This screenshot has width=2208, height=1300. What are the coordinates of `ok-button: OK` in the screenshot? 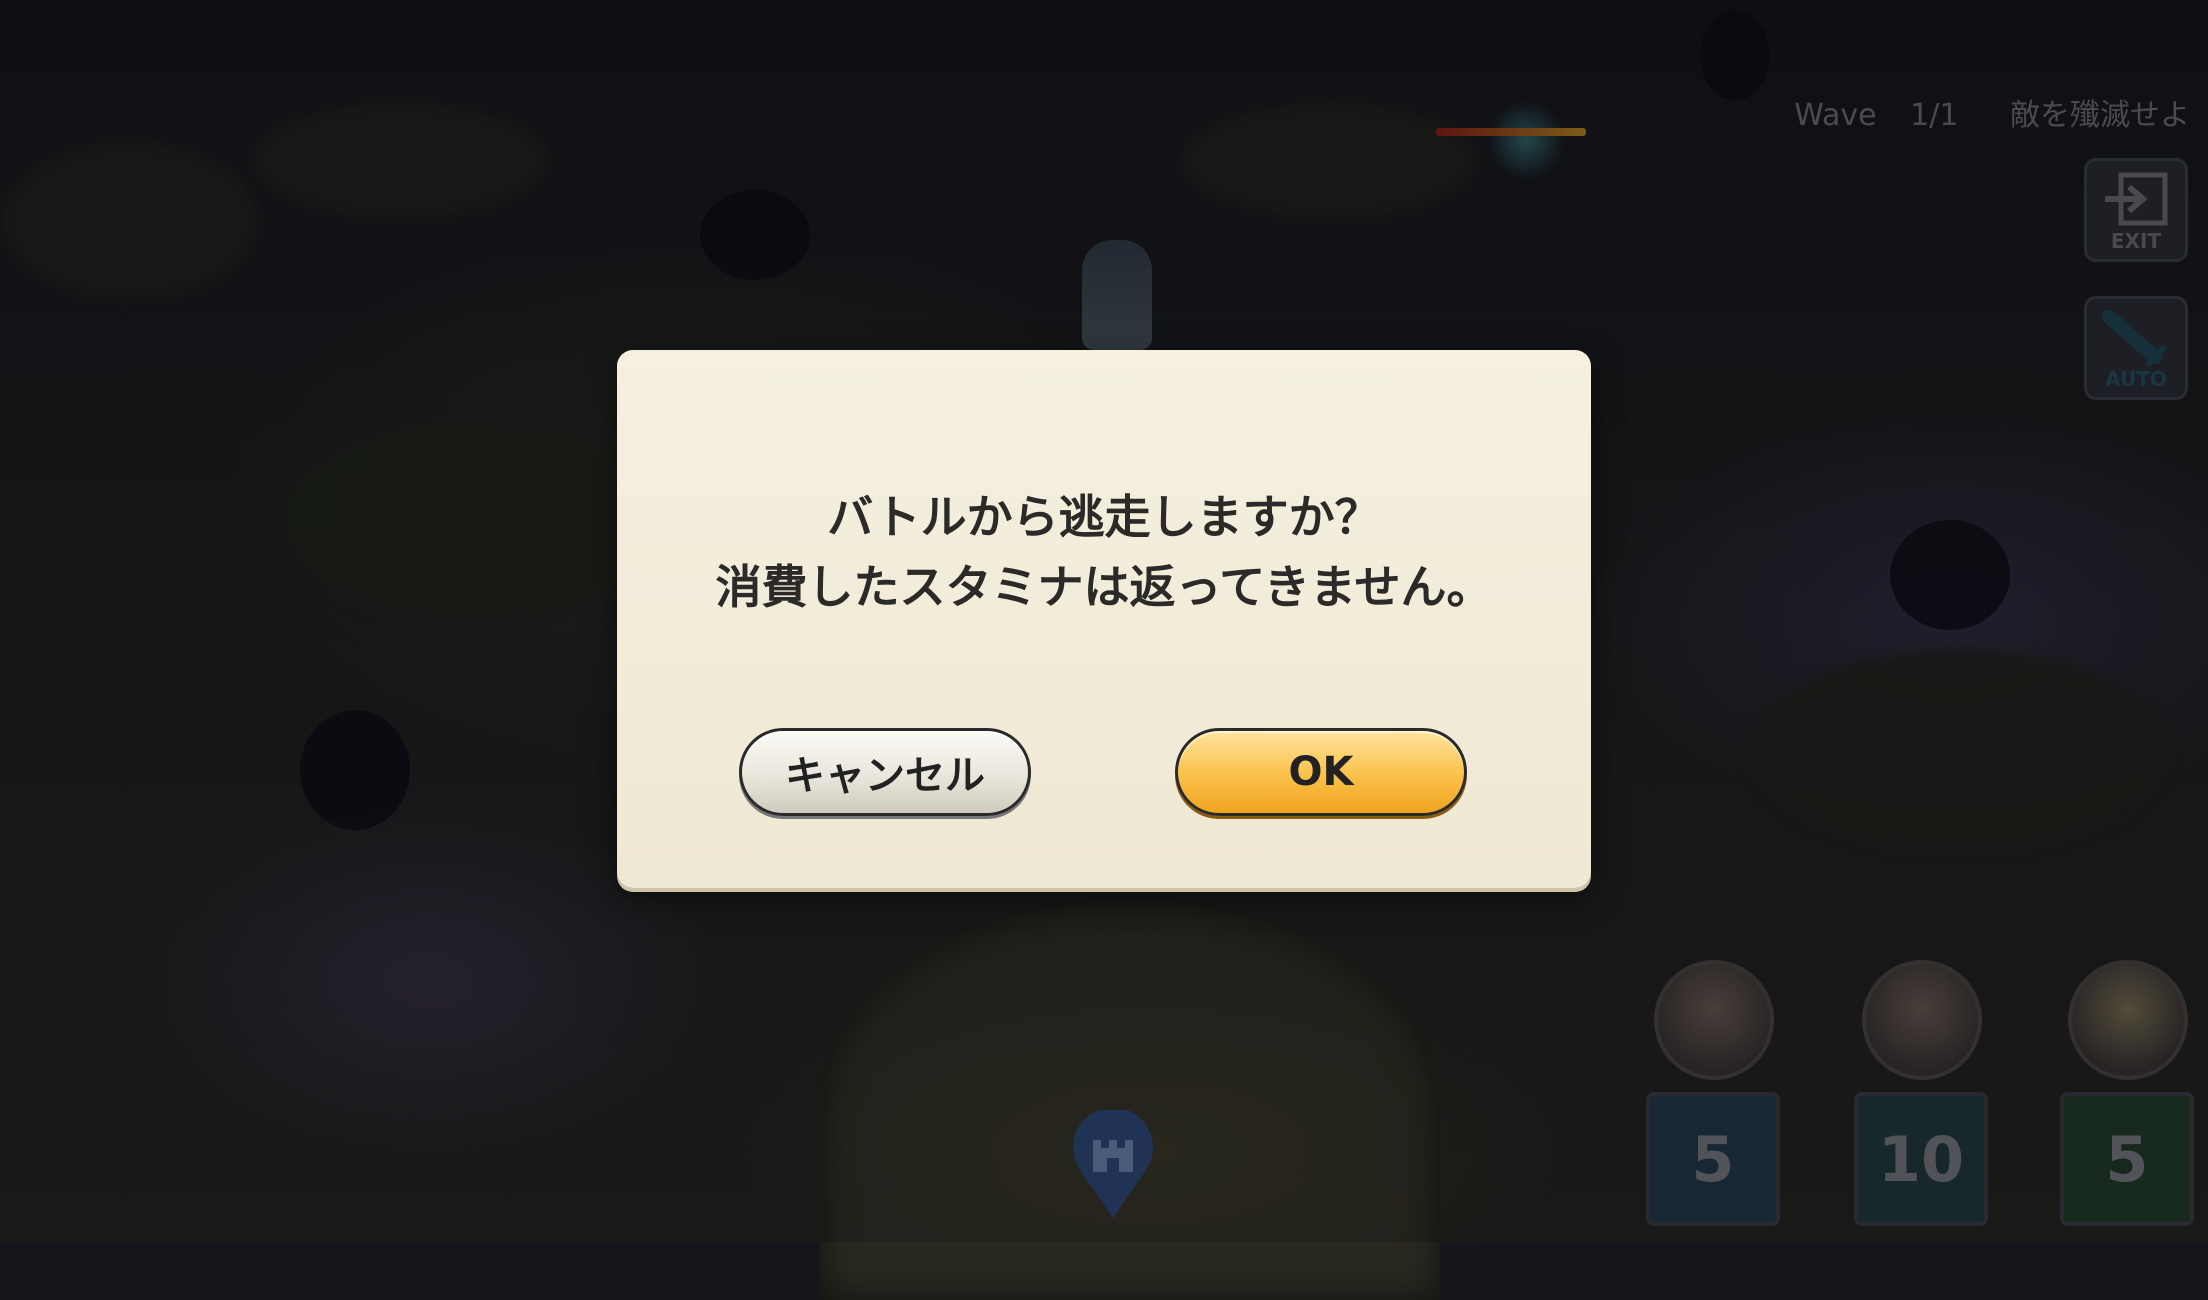 It's located at (1321, 772).